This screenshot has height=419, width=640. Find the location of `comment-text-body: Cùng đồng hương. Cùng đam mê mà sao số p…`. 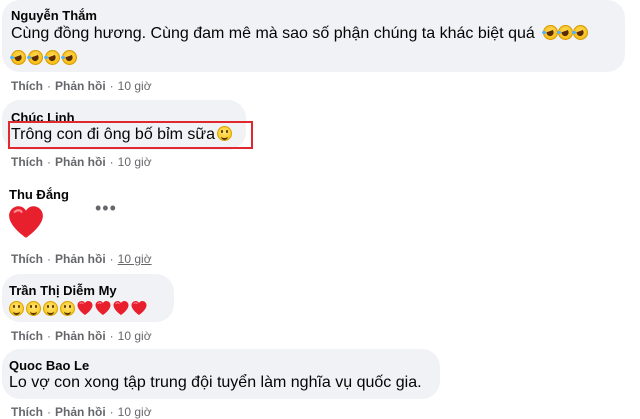

comment-text-body: Cùng đồng hương. Cùng đam mê mà sao số p… is located at coordinates (273, 33).